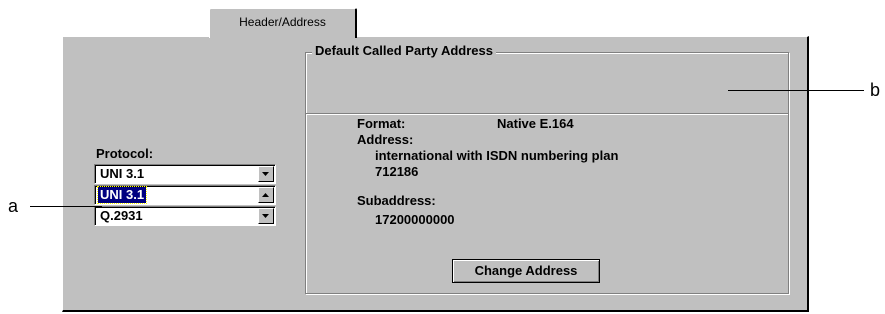  Describe the element at coordinates (535, 123) in the screenshot. I see `format-value: Native E.164` at that location.